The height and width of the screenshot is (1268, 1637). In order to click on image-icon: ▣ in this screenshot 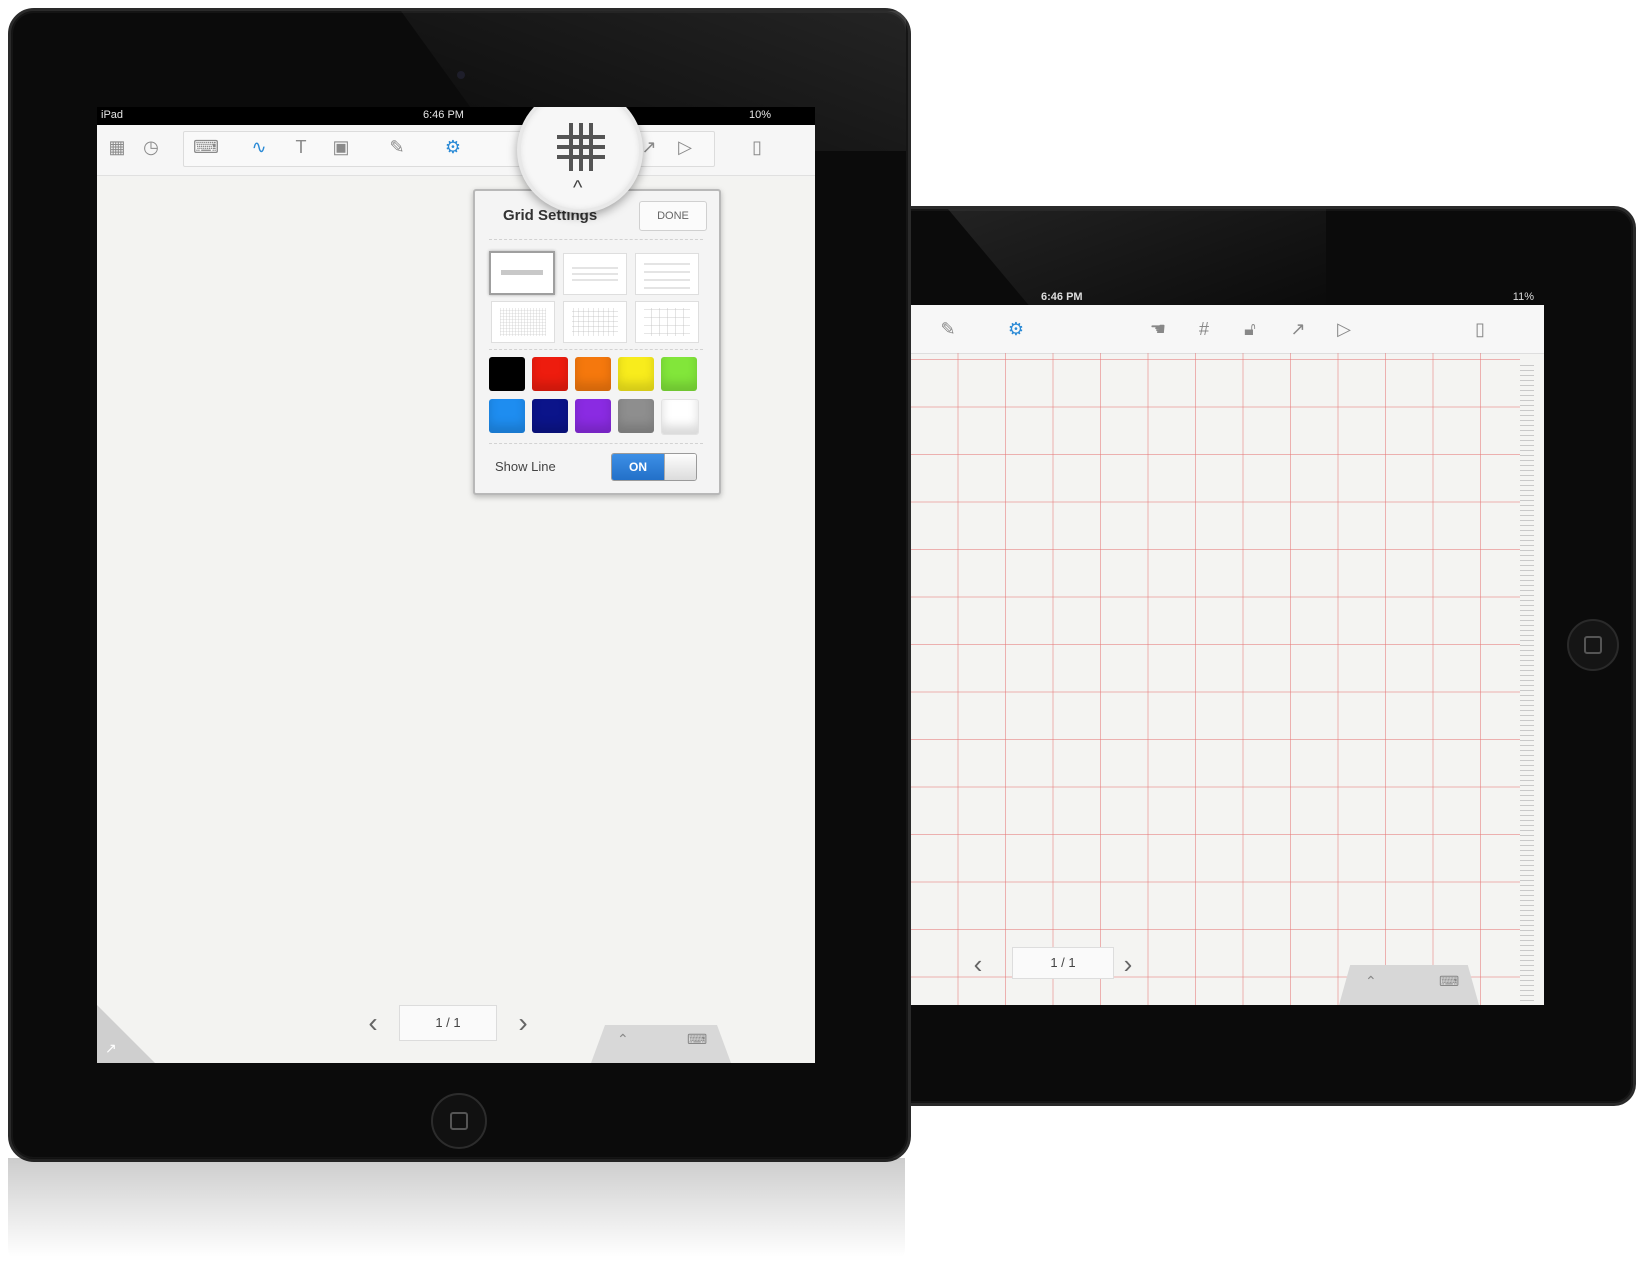, I will do `click(341, 147)`.